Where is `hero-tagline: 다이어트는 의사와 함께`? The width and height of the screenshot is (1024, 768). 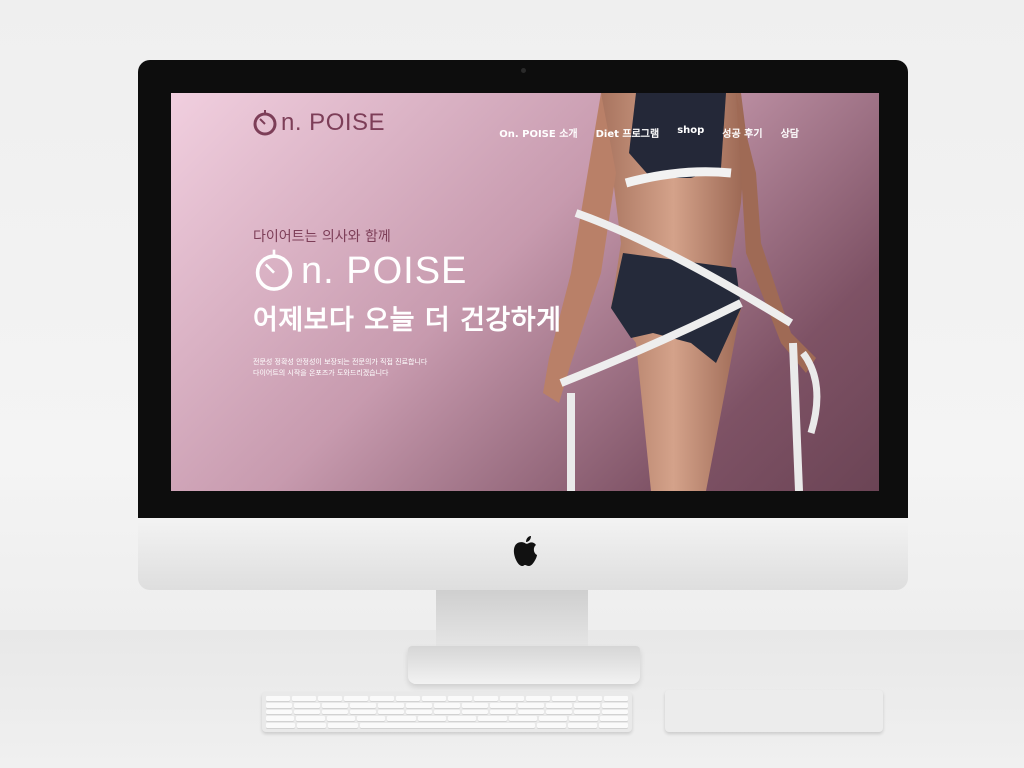 hero-tagline: 다이어트는 의사와 함께 is located at coordinates (322, 237).